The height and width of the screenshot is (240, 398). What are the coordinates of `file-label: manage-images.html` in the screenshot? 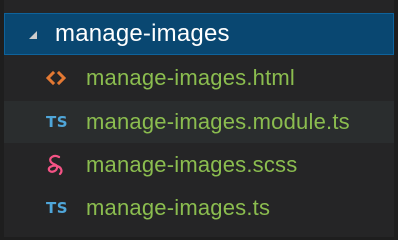 It's located at (191, 77).